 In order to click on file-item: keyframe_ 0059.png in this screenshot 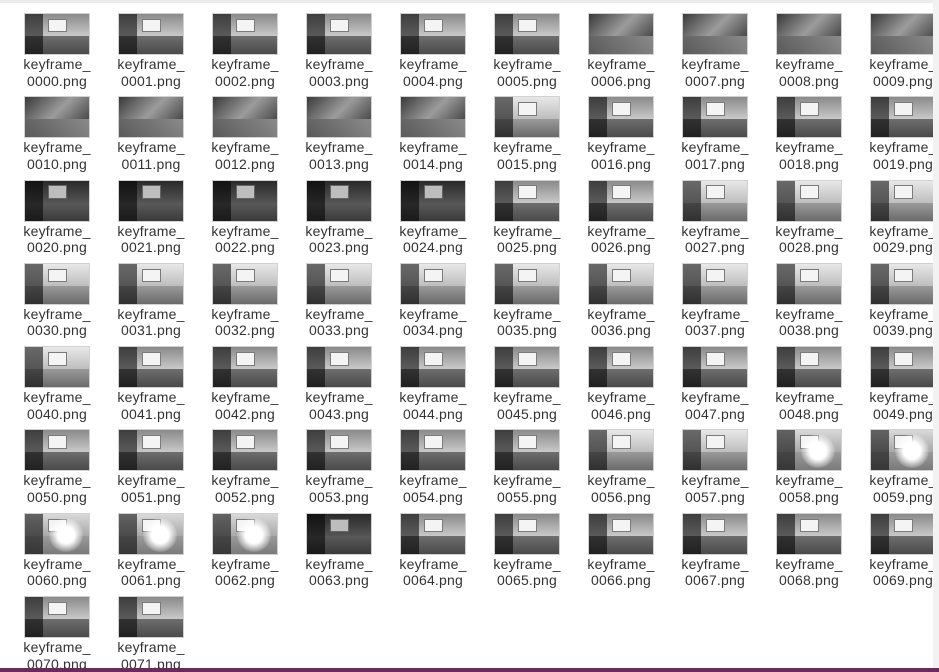, I will do `click(897, 469)`.